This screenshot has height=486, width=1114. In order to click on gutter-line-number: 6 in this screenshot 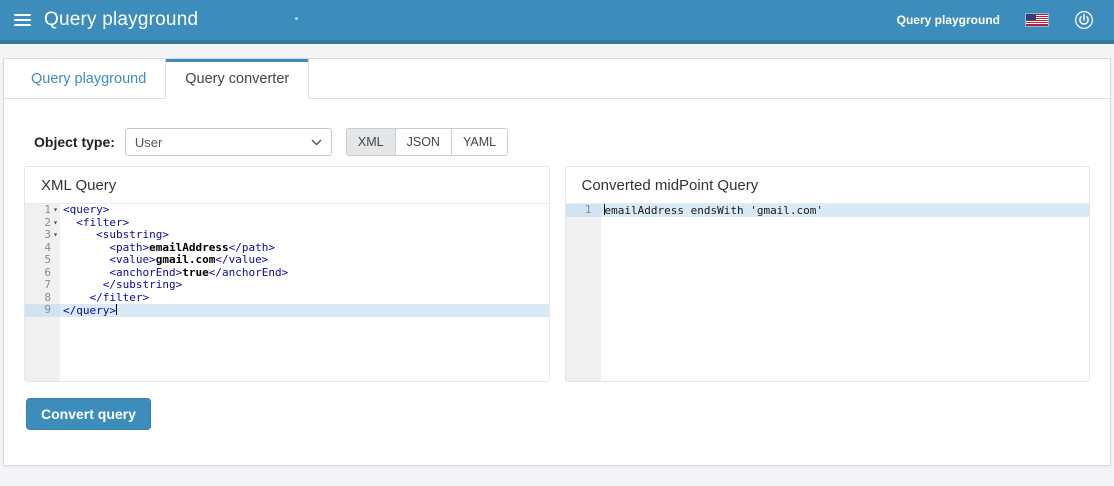, I will do `click(47, 272)`.